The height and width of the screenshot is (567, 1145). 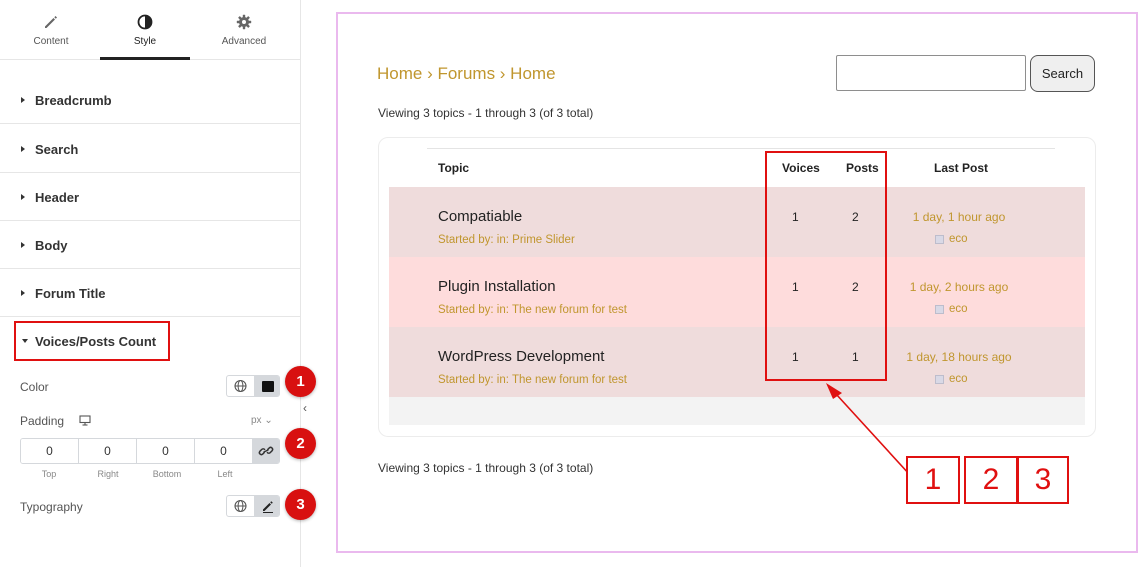 What do you see at coordinates (454, 168) in the screenshot?
I see `header-topic: Topic` at bounding box center [454, 168].